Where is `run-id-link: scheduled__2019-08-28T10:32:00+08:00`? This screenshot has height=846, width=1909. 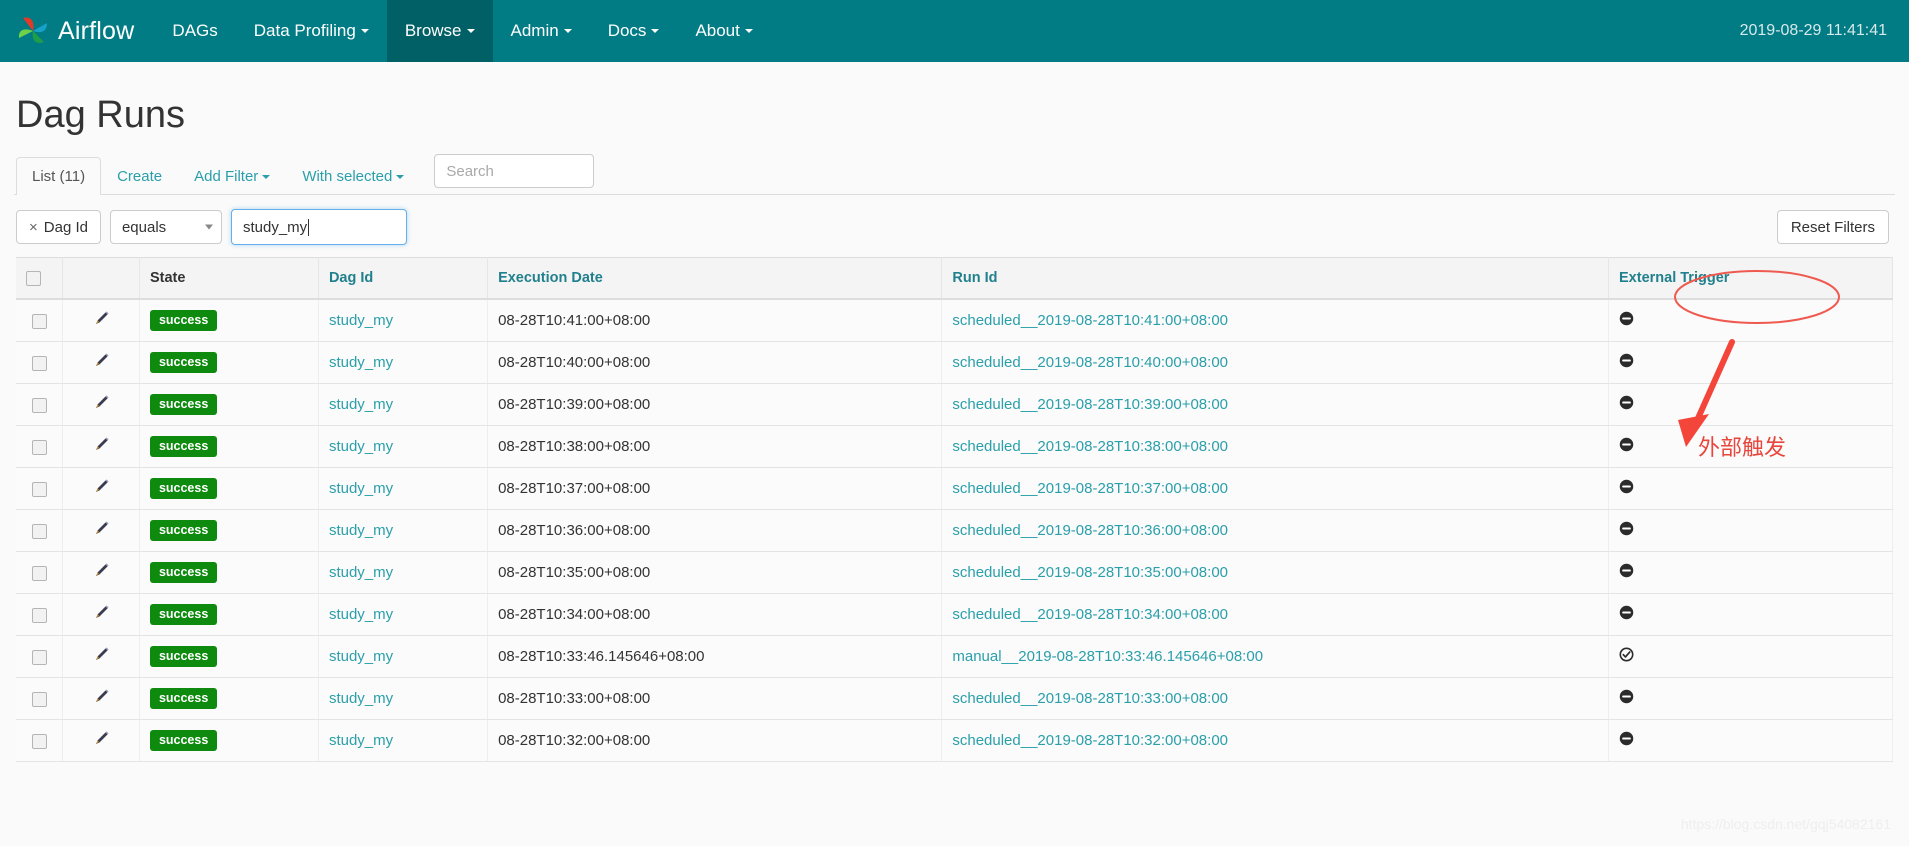 run-id-link: scheduled__2019-08-28T10:32:00+08:00 is located at coordinates (1090, 740).